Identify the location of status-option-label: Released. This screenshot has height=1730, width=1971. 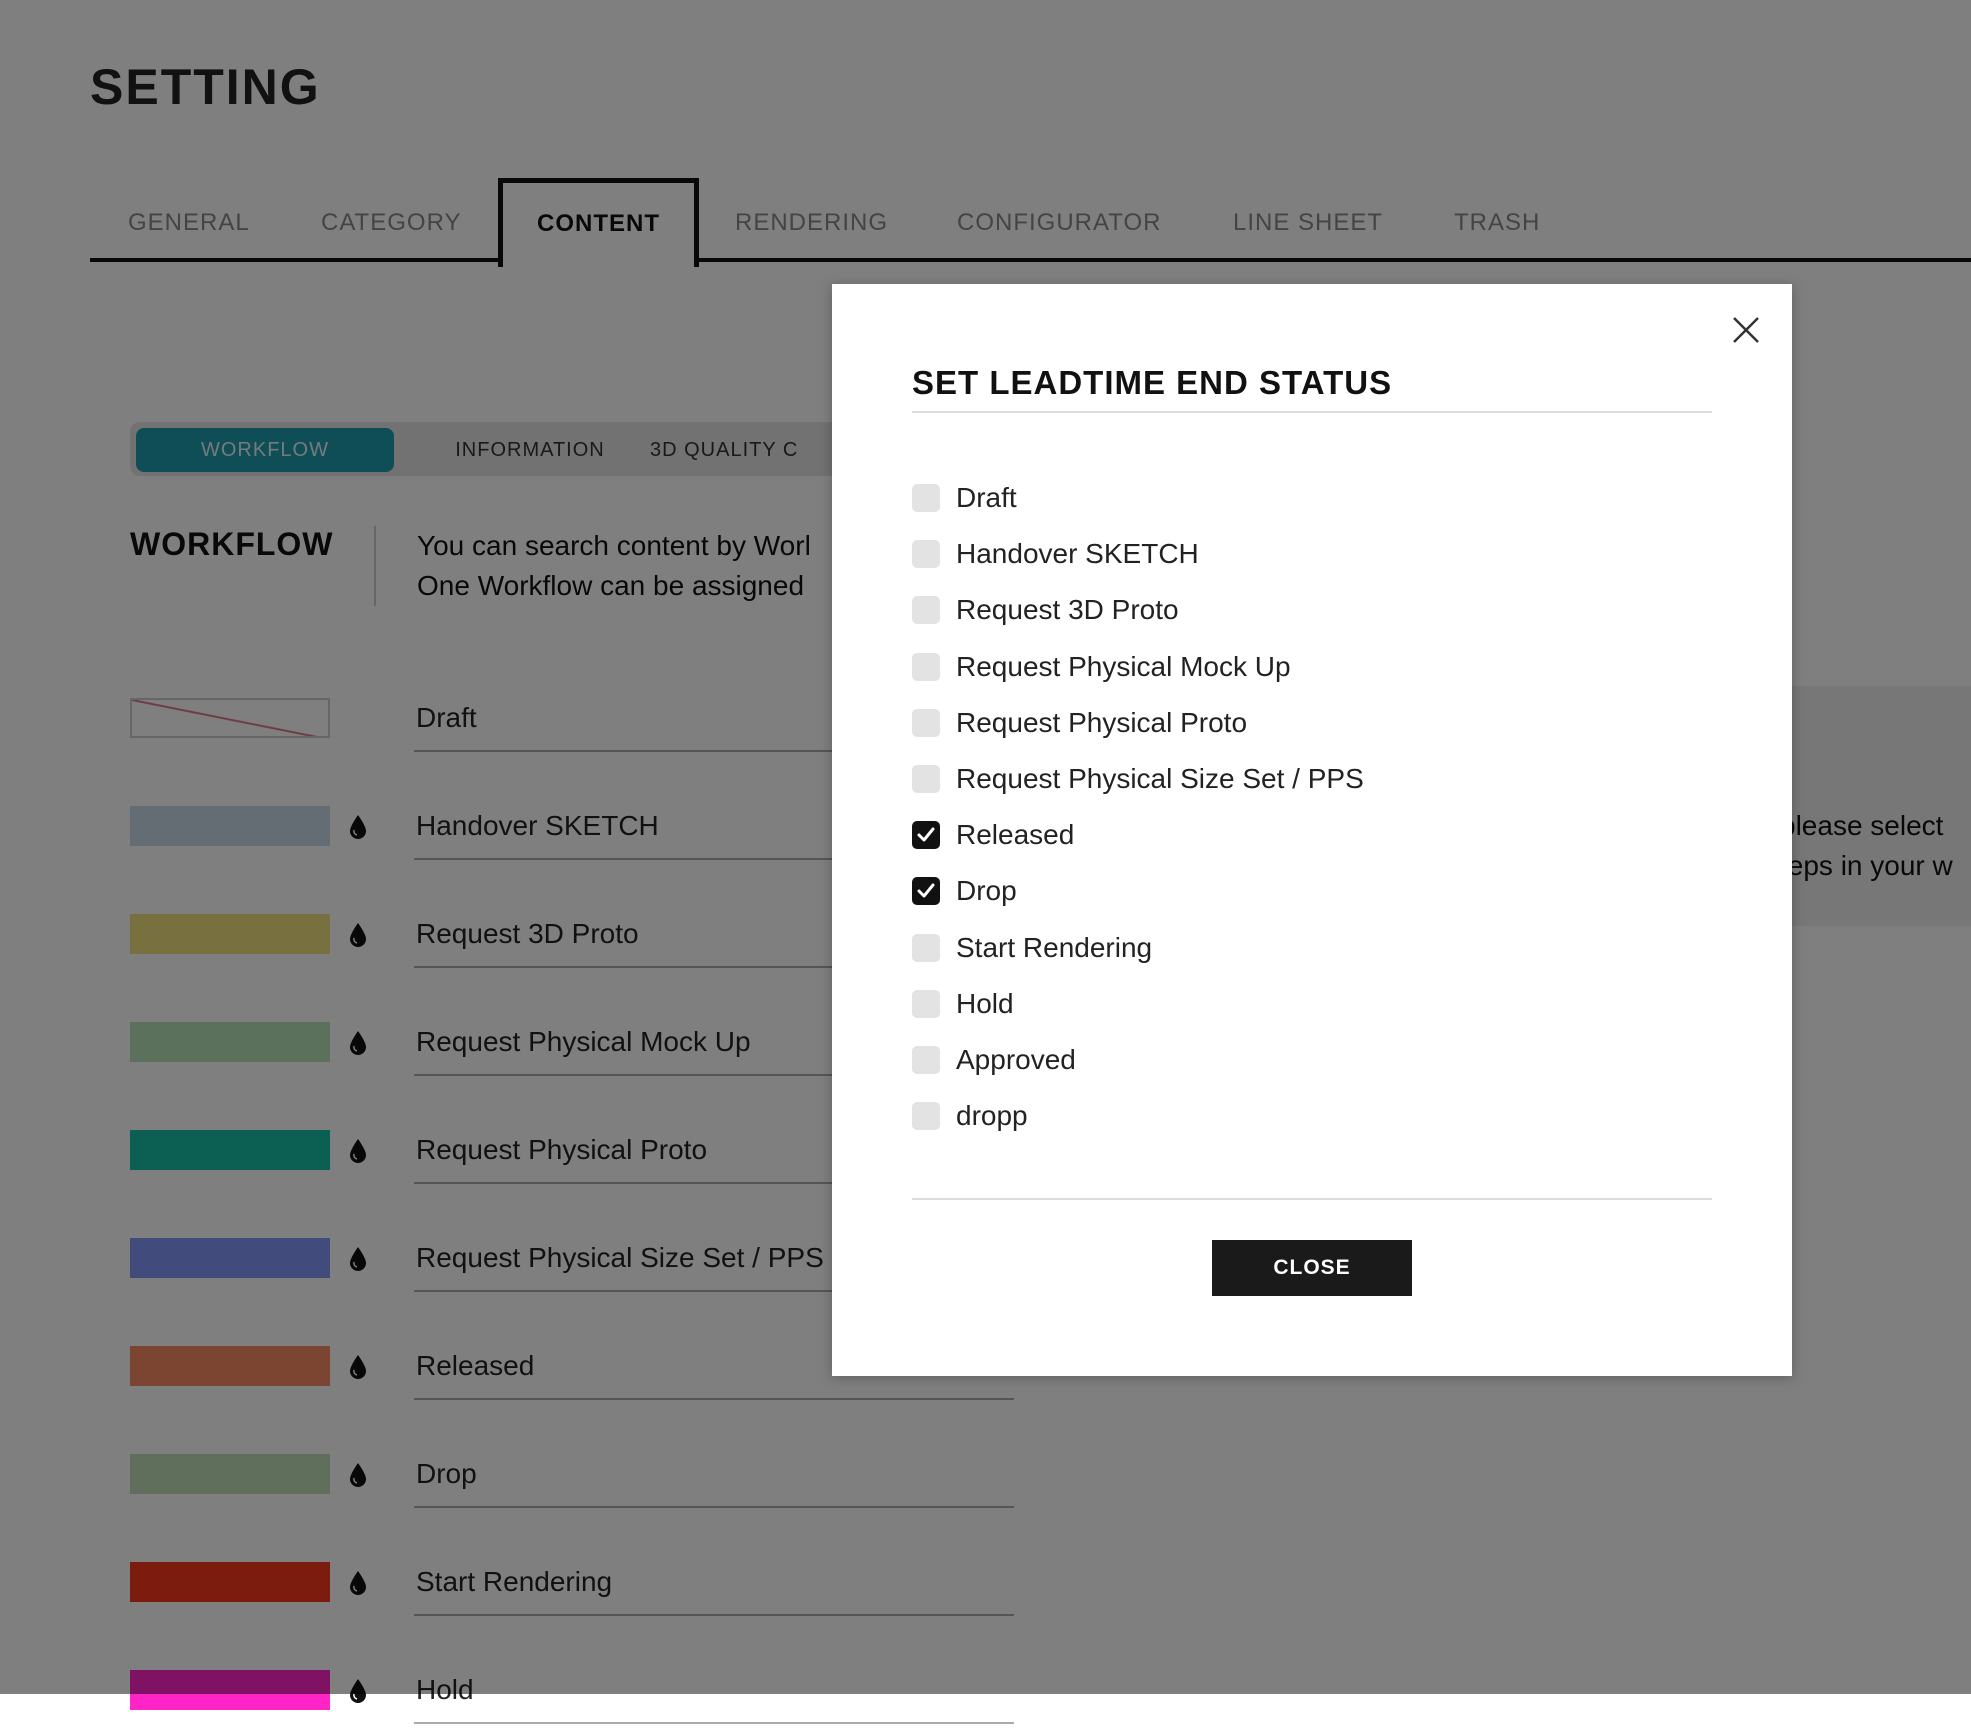
(1015, 835).